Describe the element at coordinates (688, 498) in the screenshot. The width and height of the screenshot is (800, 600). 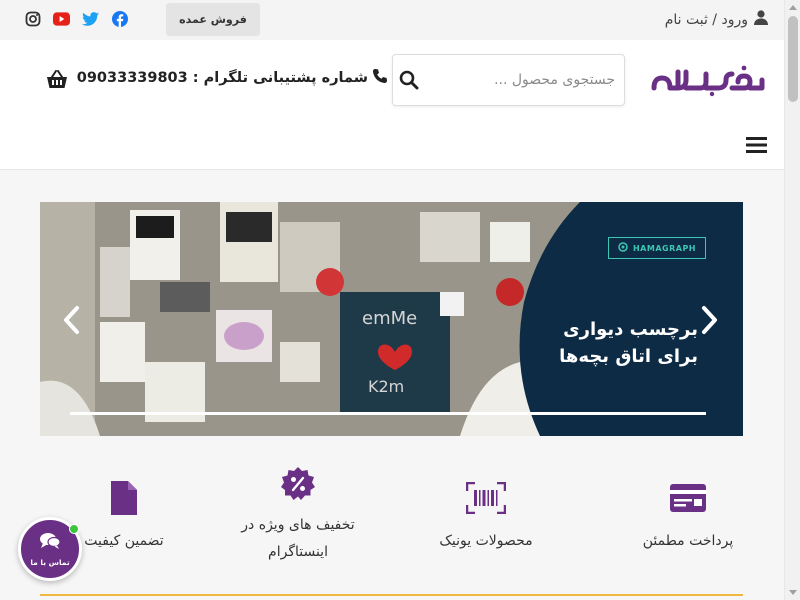
I see `credit-card-icon` at that location.